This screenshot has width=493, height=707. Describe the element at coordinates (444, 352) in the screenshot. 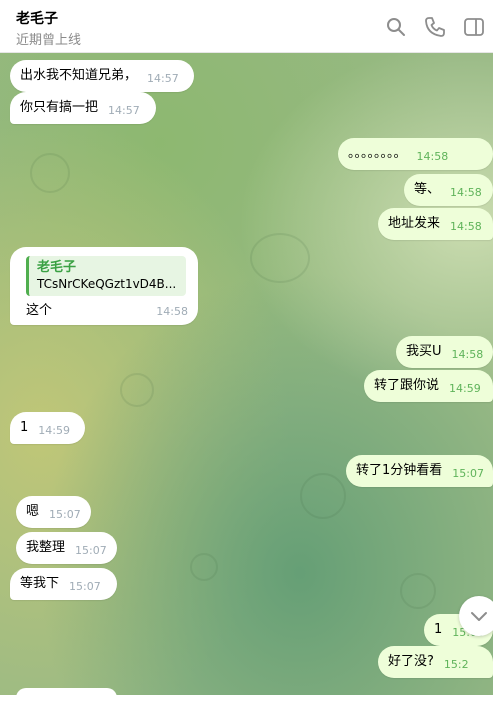

I see `message-out: 我买U 14:58` at that location.